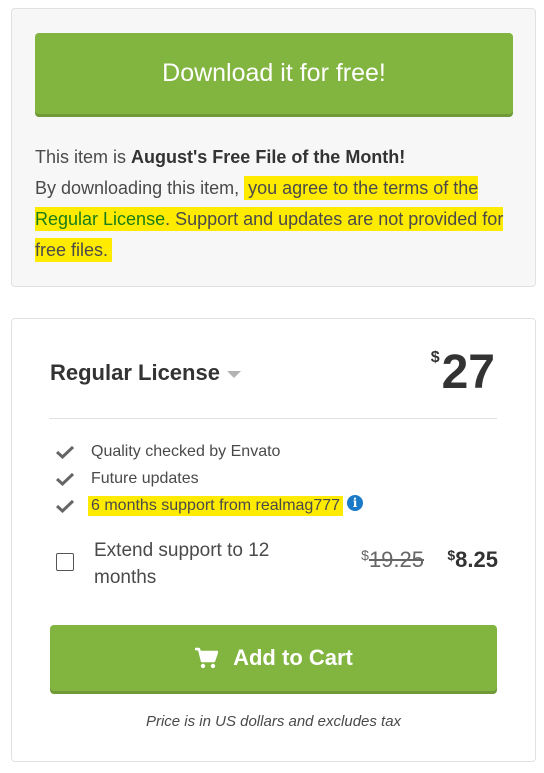  Describe the element at coordinates (100, 219) in the screenshot. I see `regular-license-link: Regular License` at that location.